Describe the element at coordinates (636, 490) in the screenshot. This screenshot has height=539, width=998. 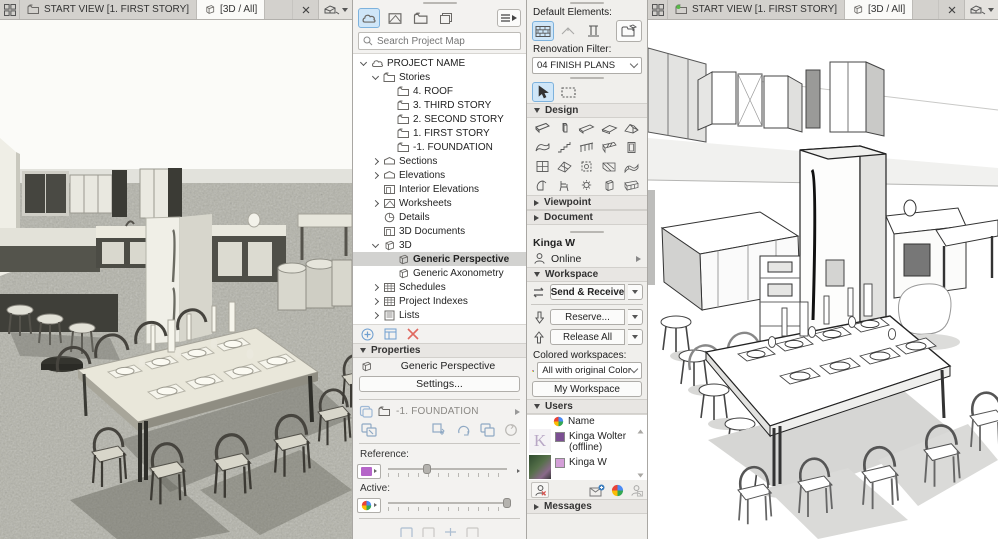
I see `person-box-icon` at that location.